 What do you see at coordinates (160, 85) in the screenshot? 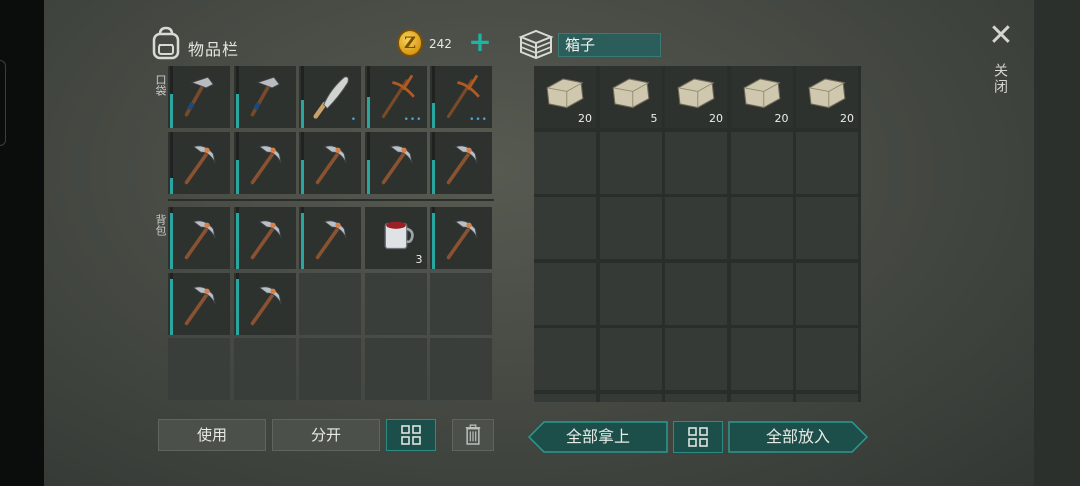
I see `pocket-label: 口袋` at bounding box center [160, 85].